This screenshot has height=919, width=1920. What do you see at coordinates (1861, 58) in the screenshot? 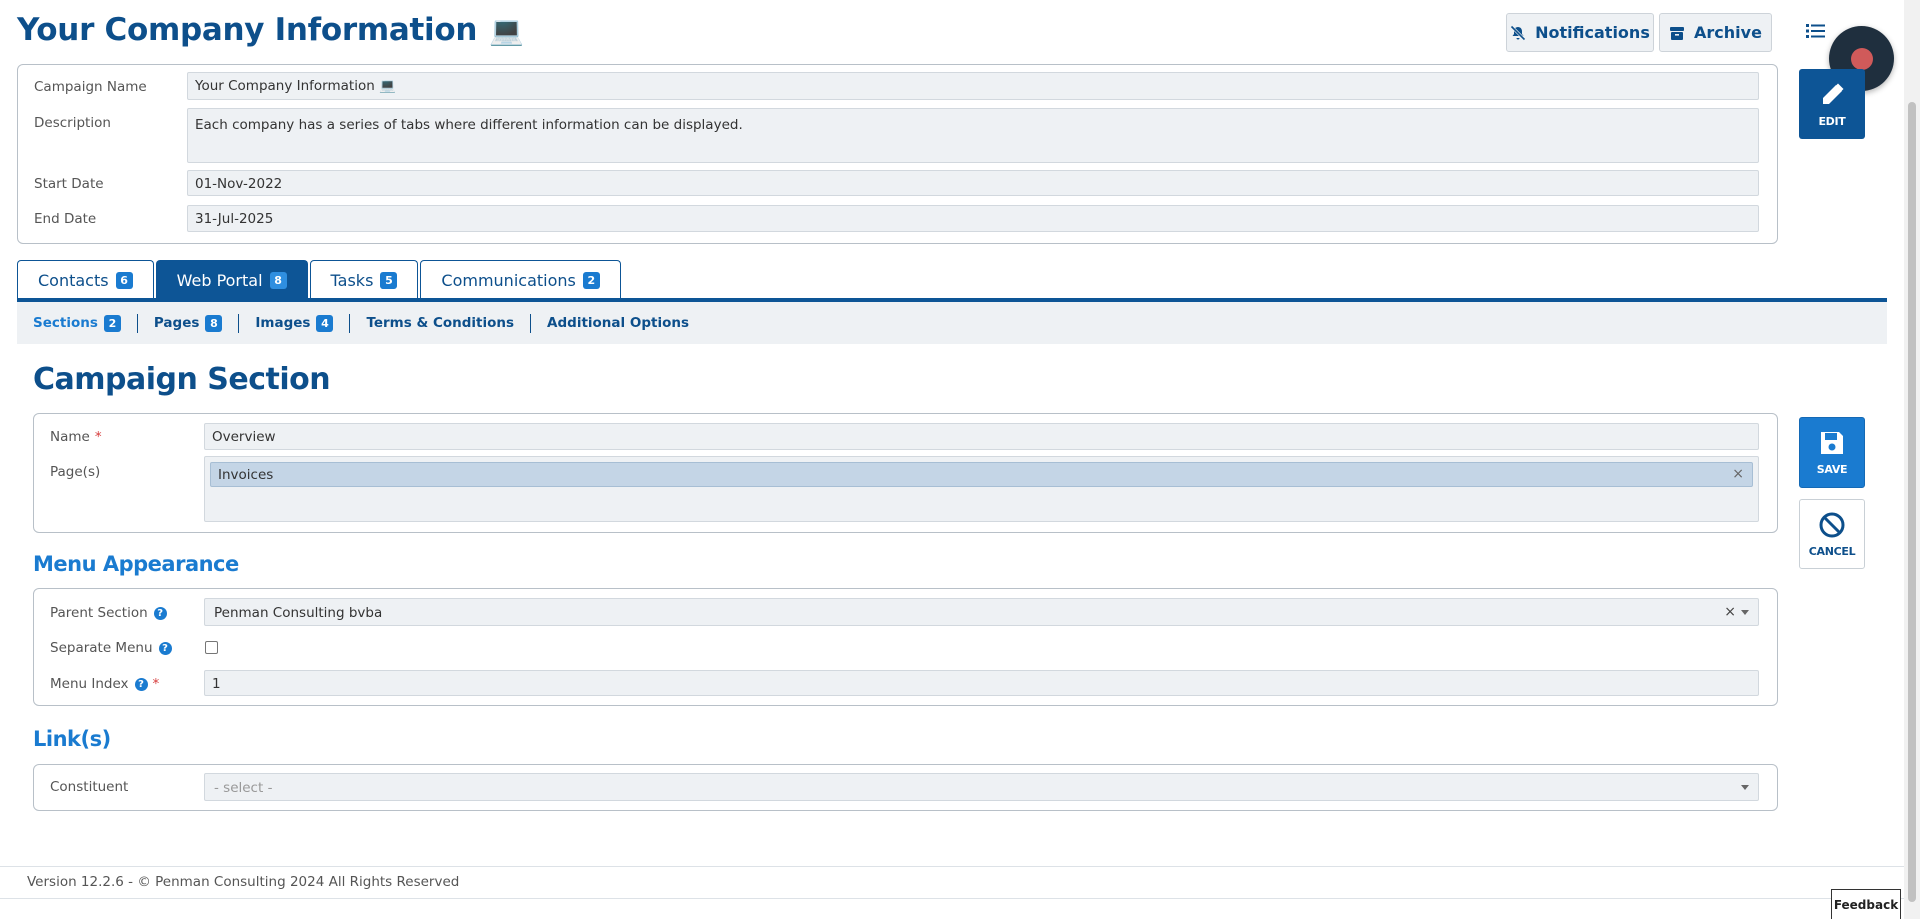
I see `record-dot-icon` at bounding box center [1861, 58].